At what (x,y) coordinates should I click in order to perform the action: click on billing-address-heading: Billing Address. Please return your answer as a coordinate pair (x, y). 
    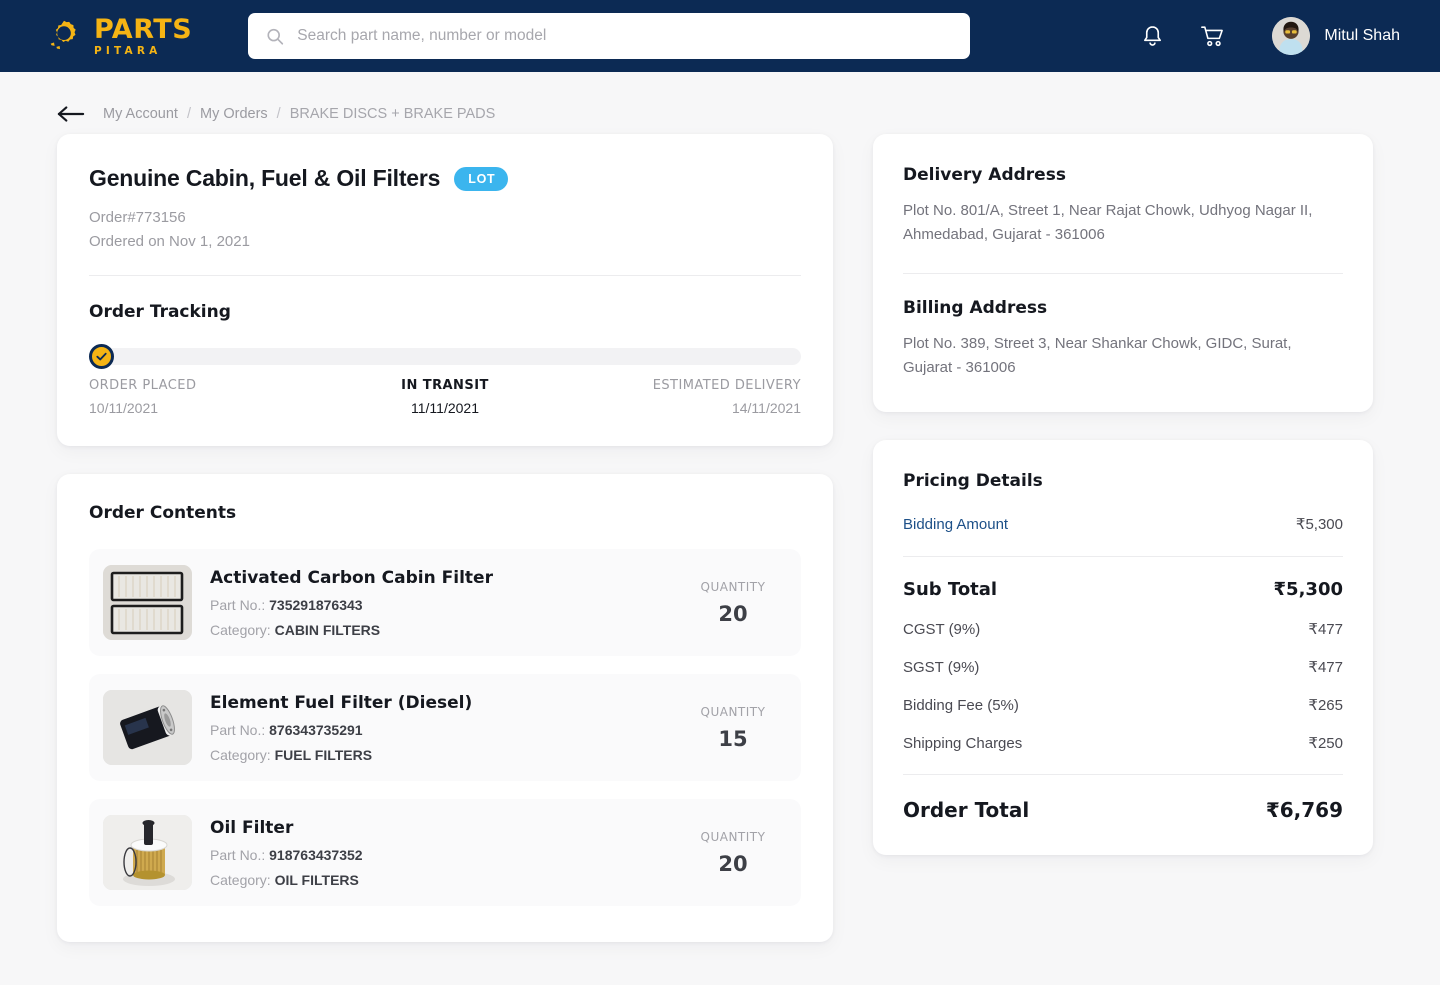
    Looking at the image, I should click on (975, 307).